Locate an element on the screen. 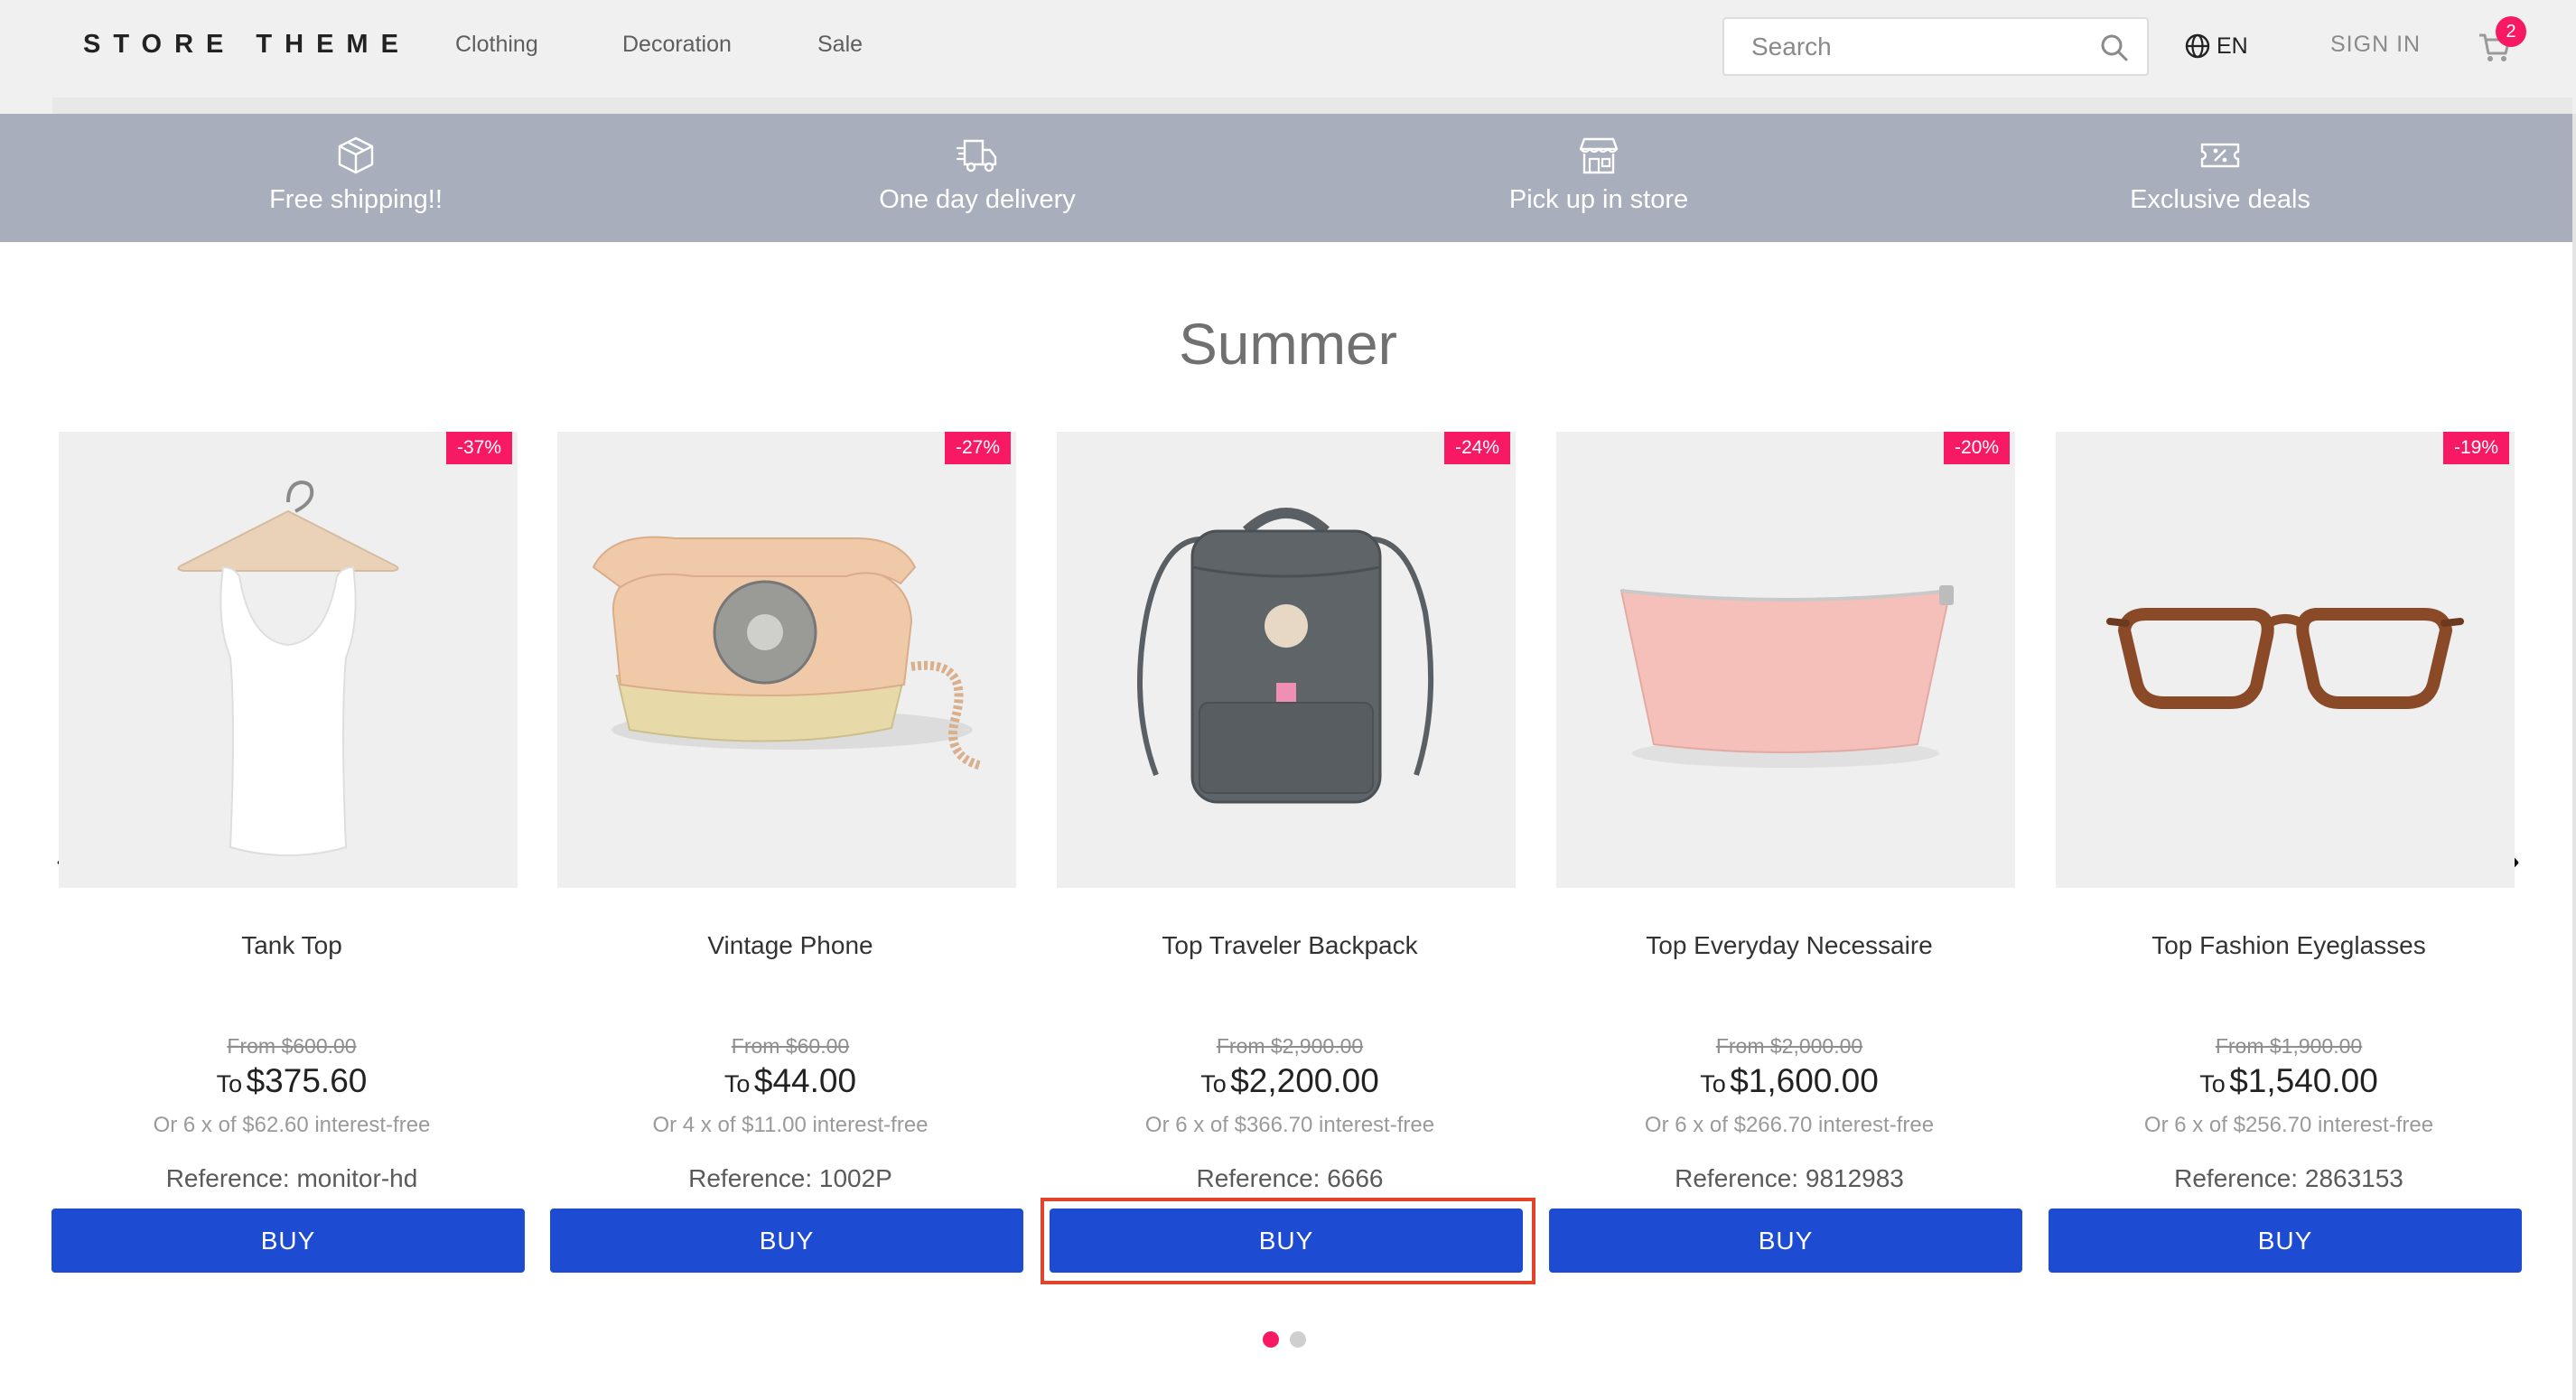 Image resolution: width=2576 pixels, height=1400 pixels. discount-badge: -19% is located at coordinates (2475, 448).